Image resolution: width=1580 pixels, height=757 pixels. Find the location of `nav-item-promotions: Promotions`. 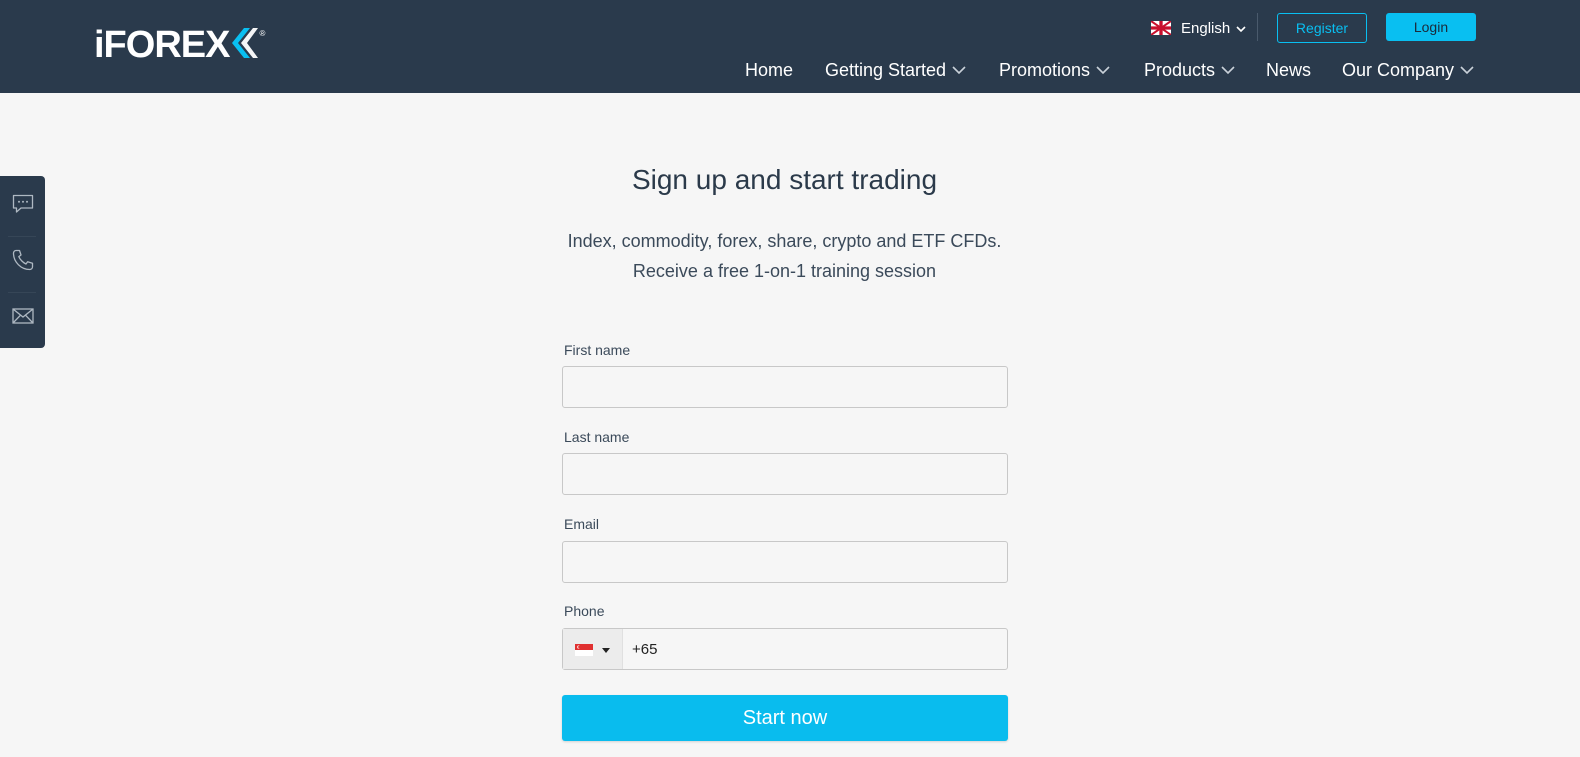

nav-item-promotions: Promotions is located at coordinates (1054, 70).